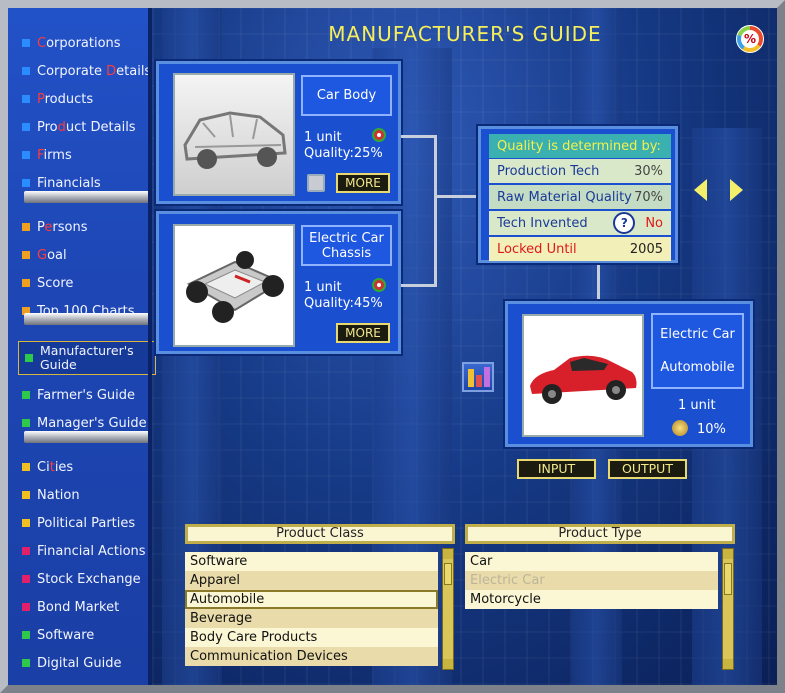  I want to click on product-class-scrollbar, so click(448, 609).